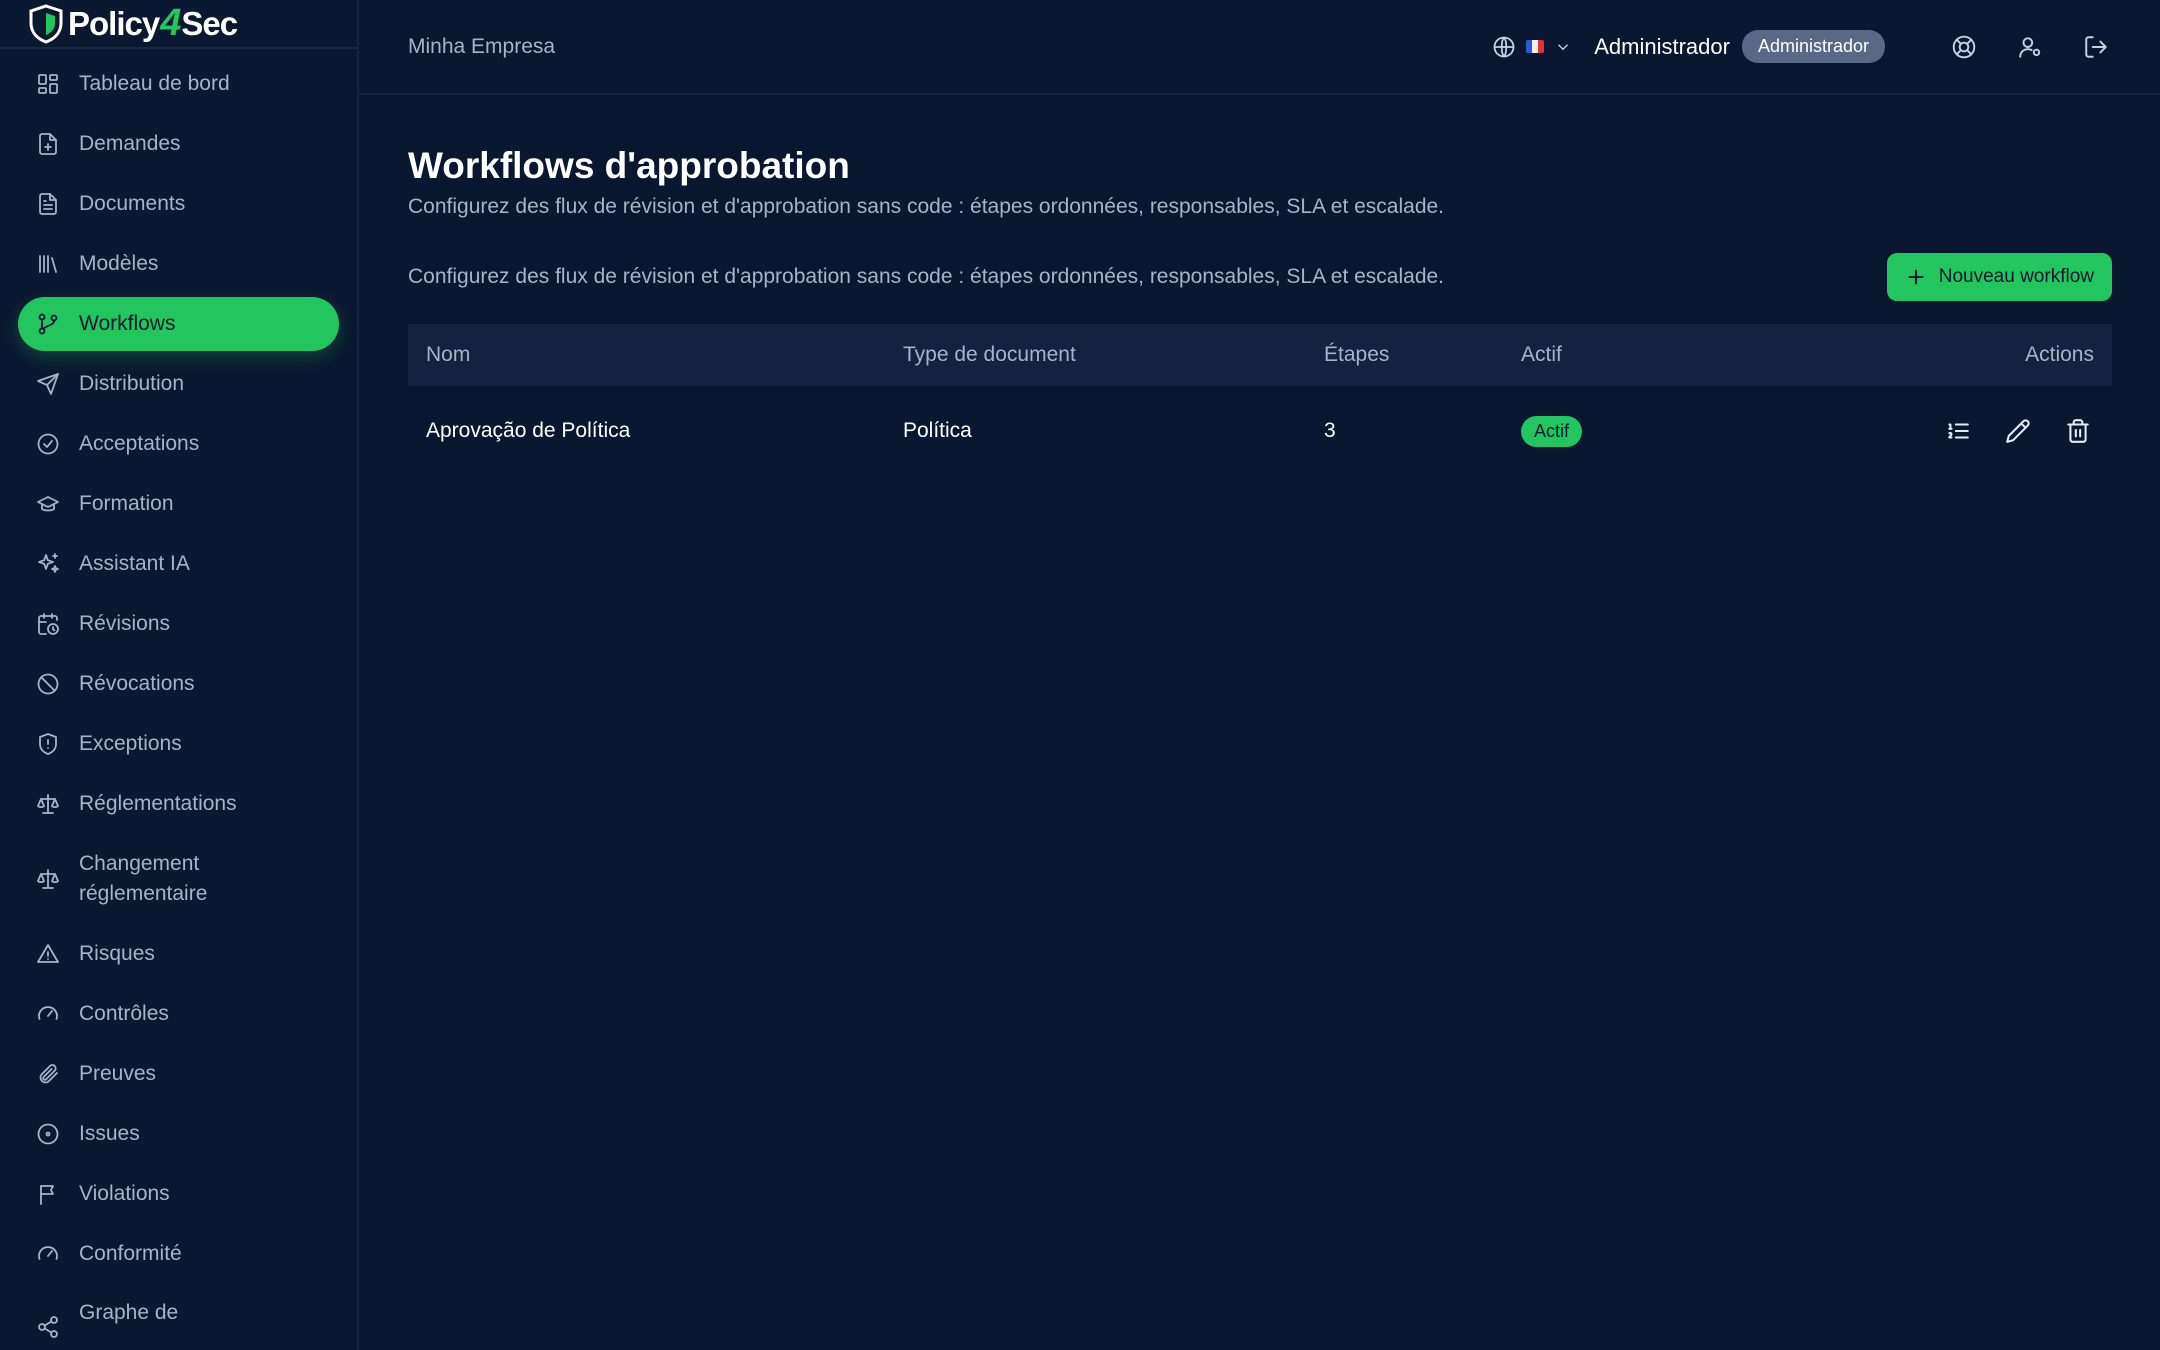  What do you see at coordinates (48, 444) in the screenshot?
I see `check-circle-icon` at bounding box center [48, 444].